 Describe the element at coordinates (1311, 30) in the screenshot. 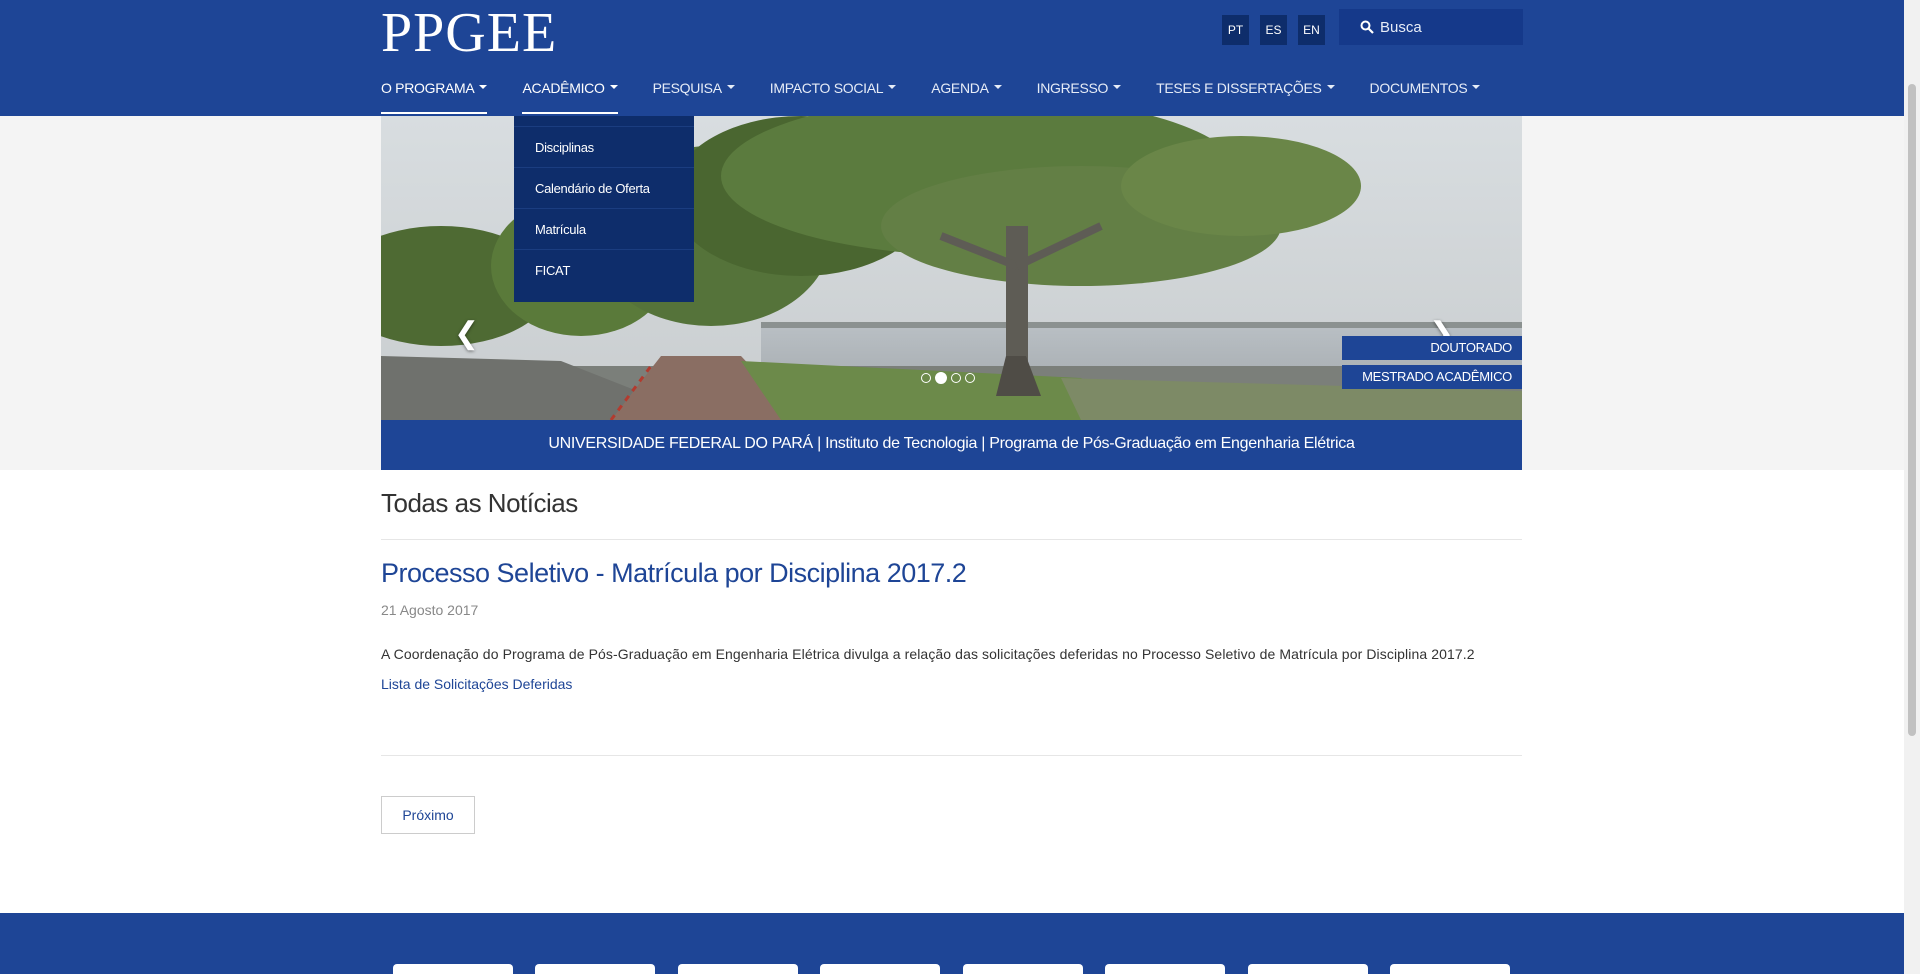

I see `lang-en-button: EN` at that location.